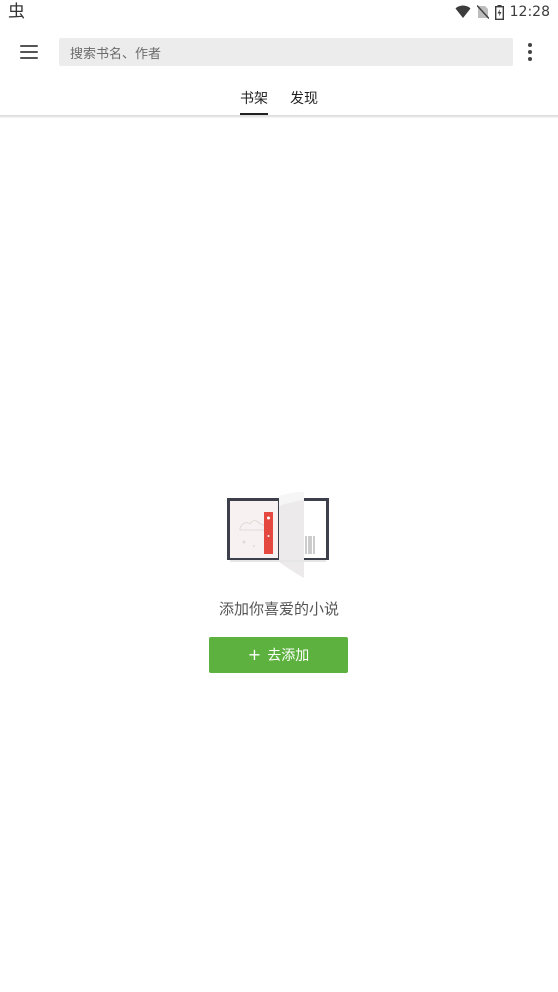  What do you see at coordinates (254, 654) in the screenshot?
I see `plus-icon: +` at bounding box center [254, 654].